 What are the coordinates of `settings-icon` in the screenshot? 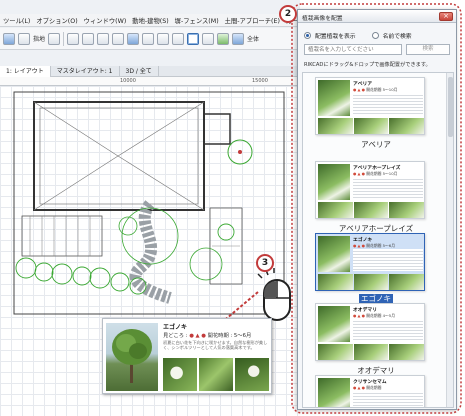 It's located at (238, 38).